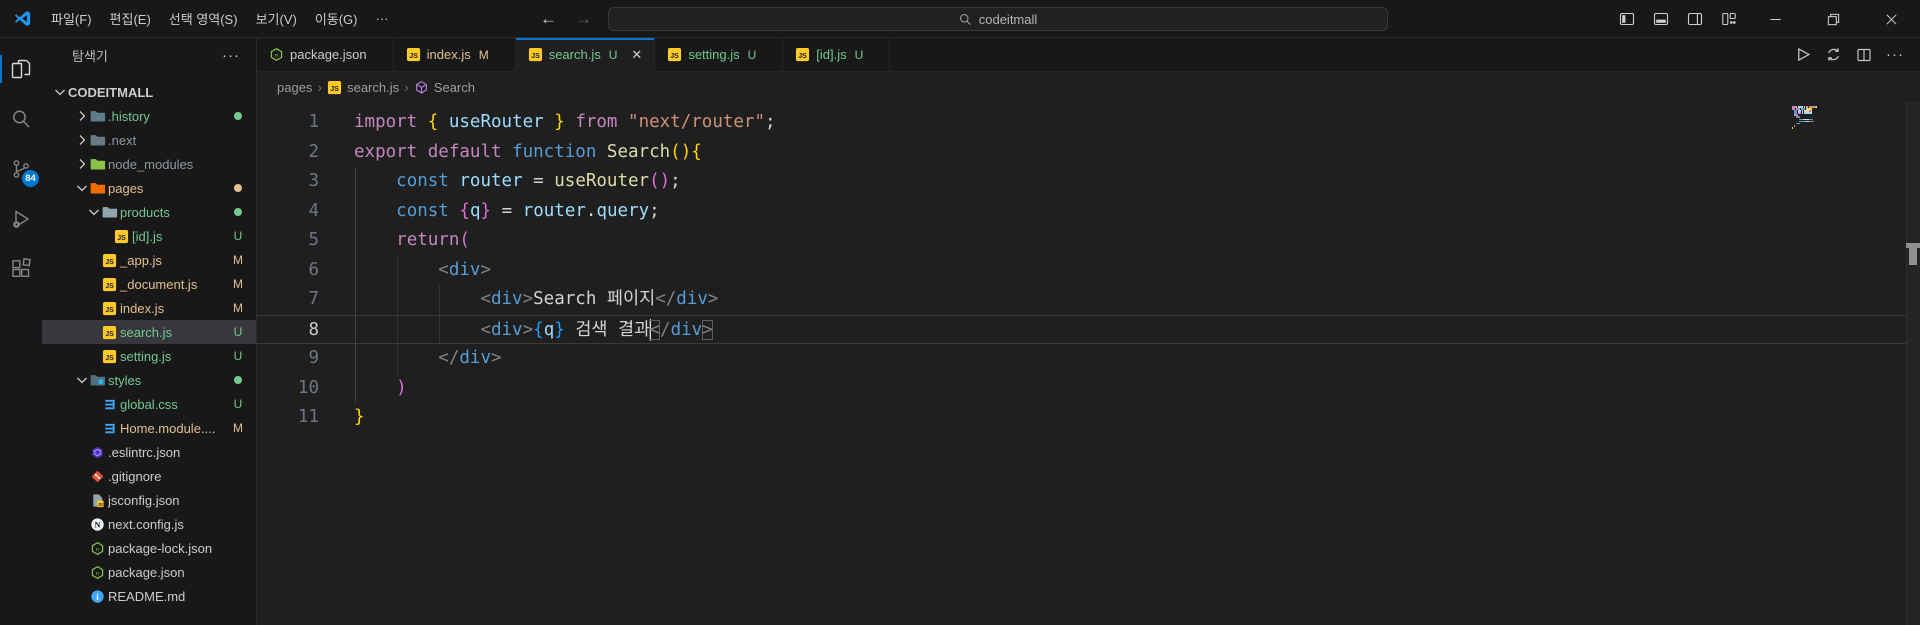  Describe the element at coordinates (1088, 271) in the screenshot. I see `code-line-6: 6 <div>` at that location.